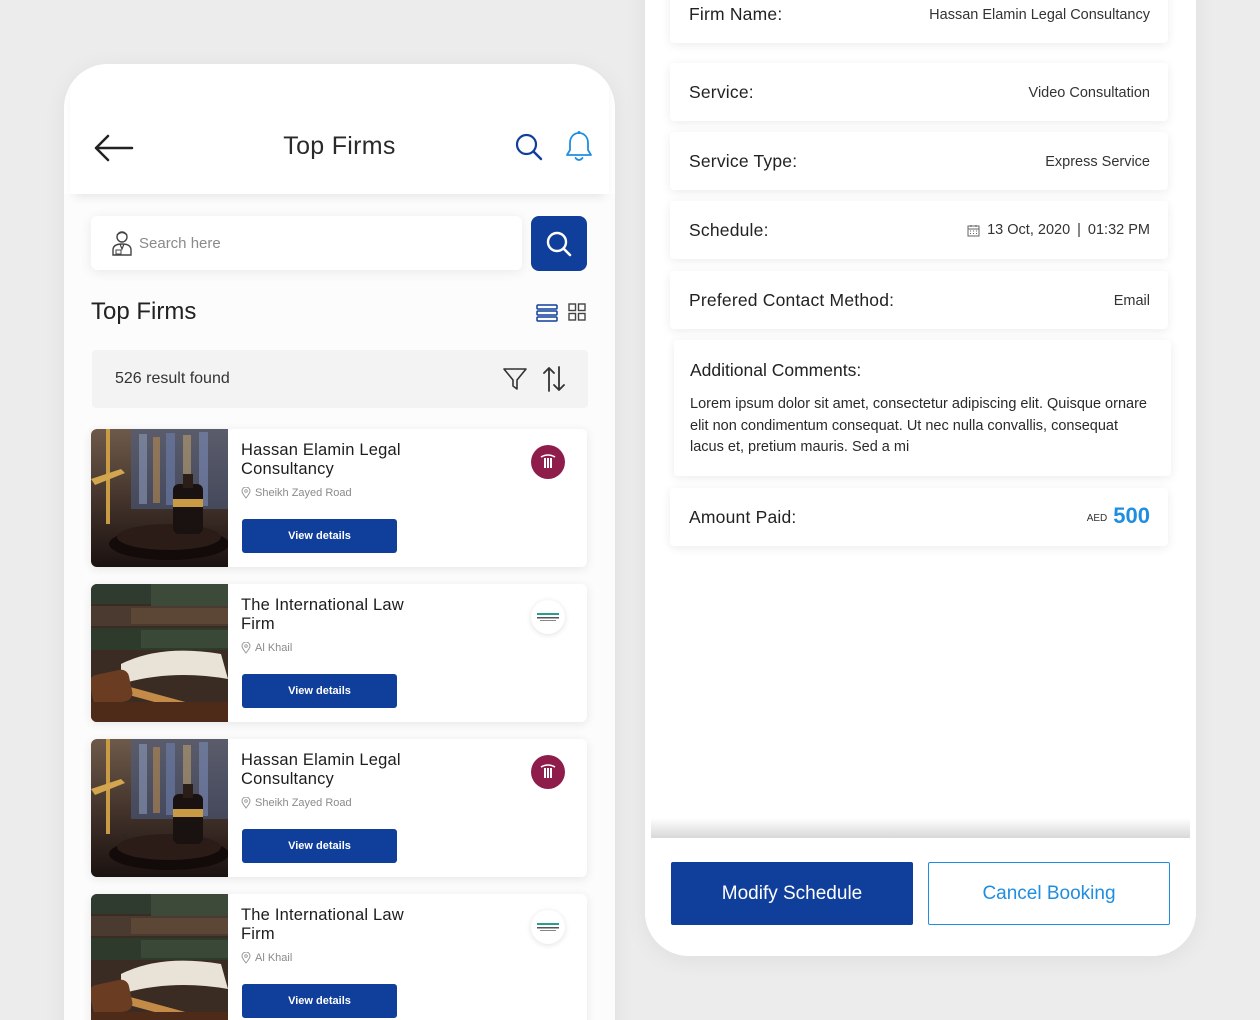 The width and height of the screenshot is (1260, 1020). I want to click on sort-button, so click(554, 379).